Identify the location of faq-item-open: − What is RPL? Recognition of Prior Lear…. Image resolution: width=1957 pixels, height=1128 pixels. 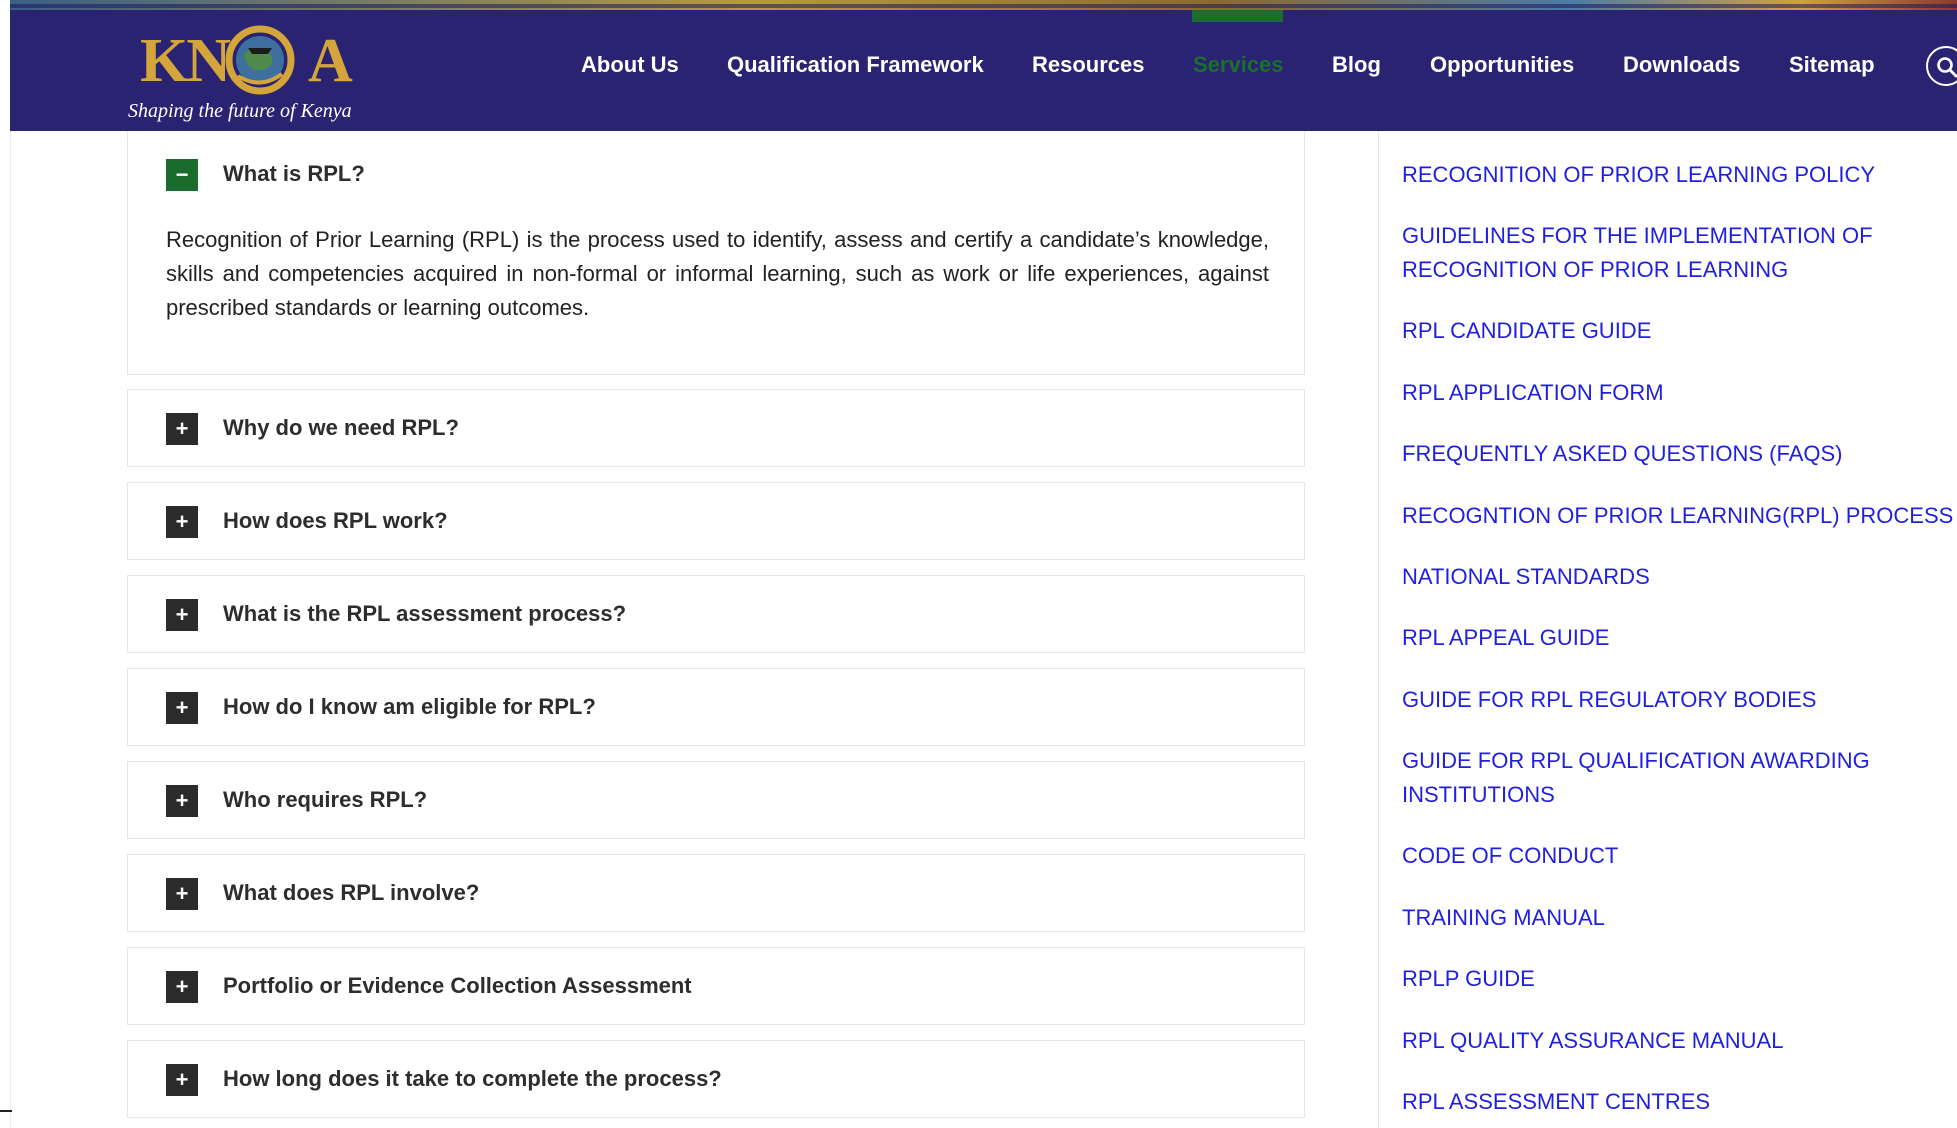
(716, 253).